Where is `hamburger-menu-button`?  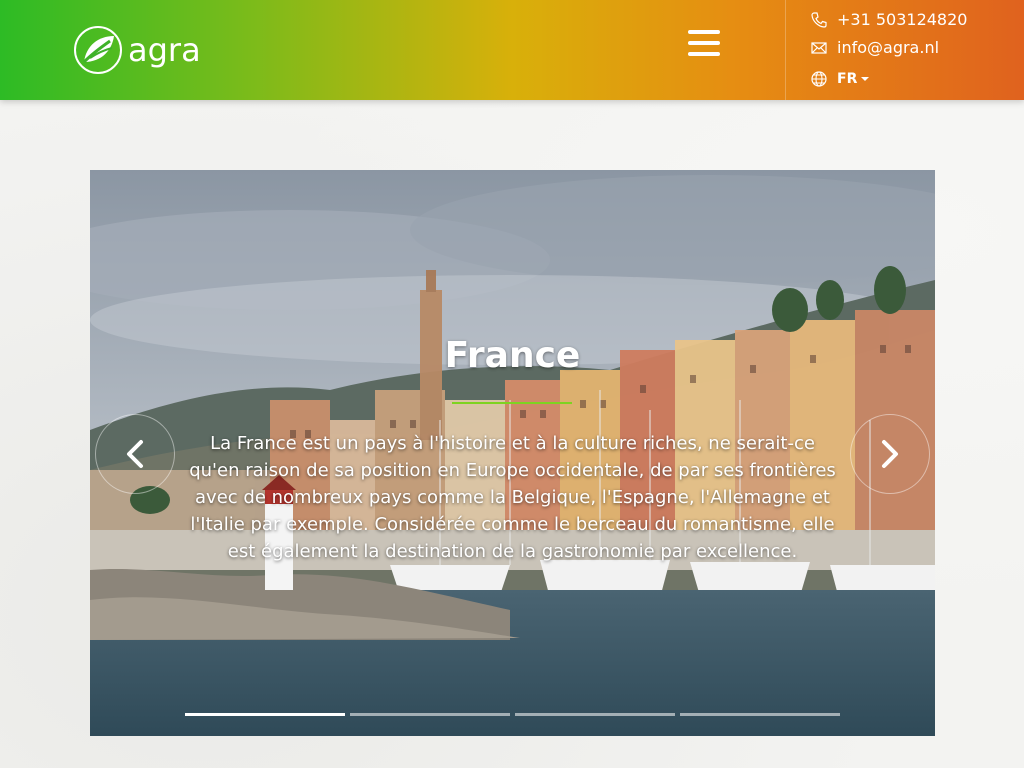
hamburger-menu-button is located at coordinates (705, 45).